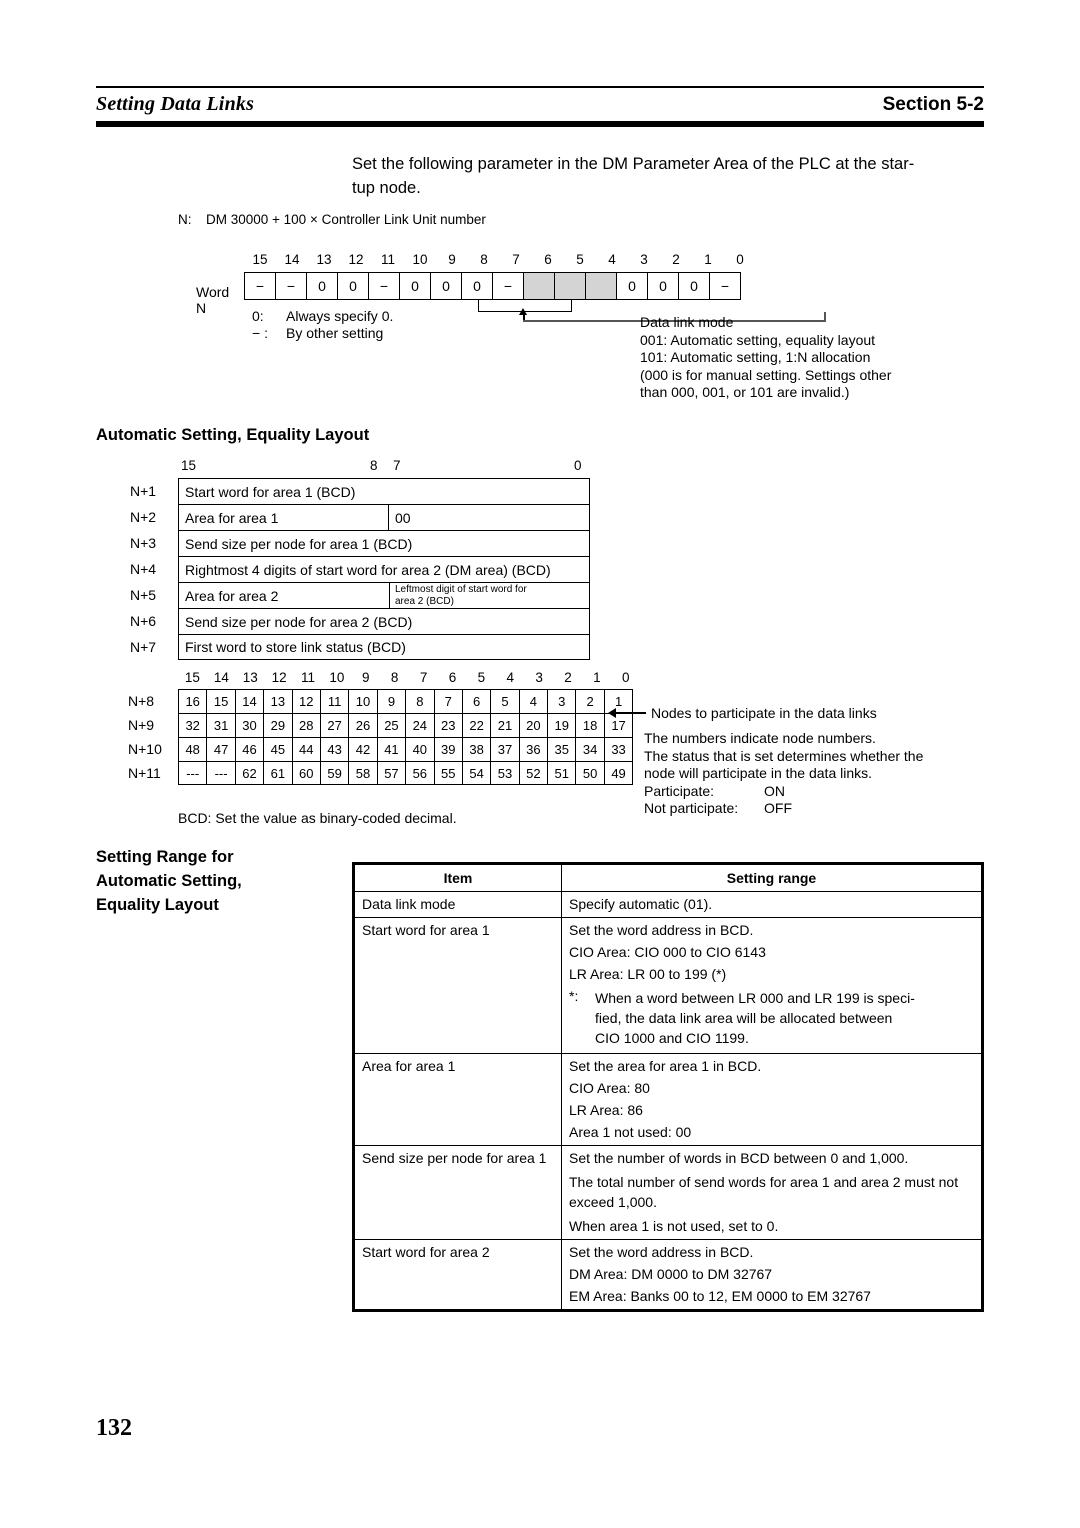 The image size is (1080, 1528). Describe the element at coordinates (392, 773) in the screenshot. I see `node-cell: 57` at that location.